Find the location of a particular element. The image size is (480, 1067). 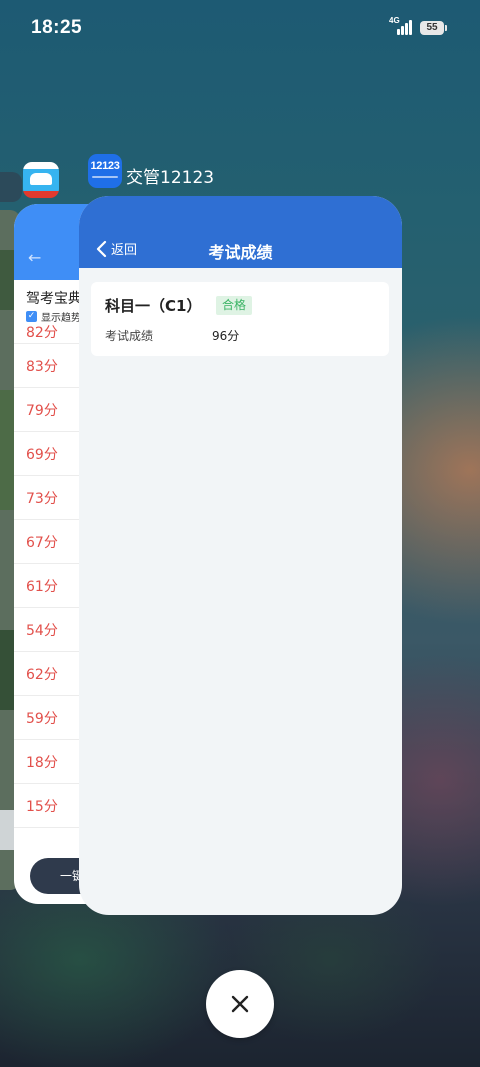

signal-icon is located at coordinates (407, 27).